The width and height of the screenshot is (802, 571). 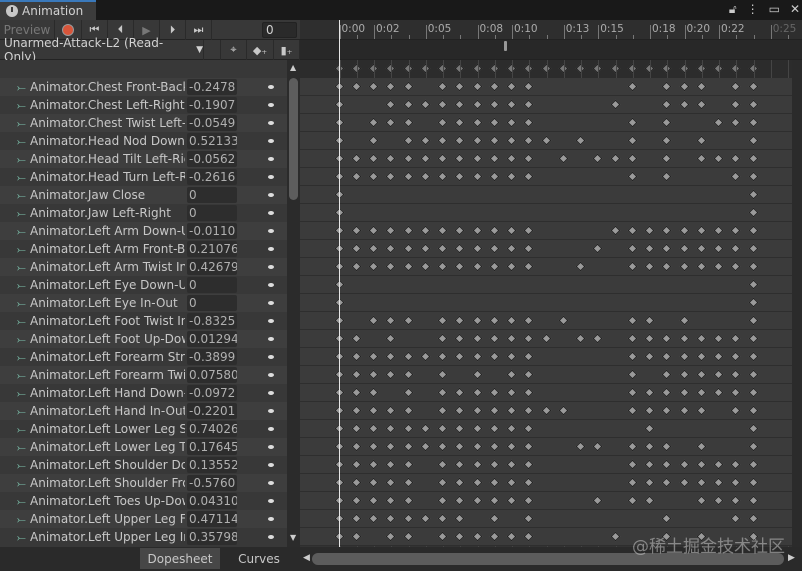 I want to click on close-icon: ✕, so click(x=795, y=9).